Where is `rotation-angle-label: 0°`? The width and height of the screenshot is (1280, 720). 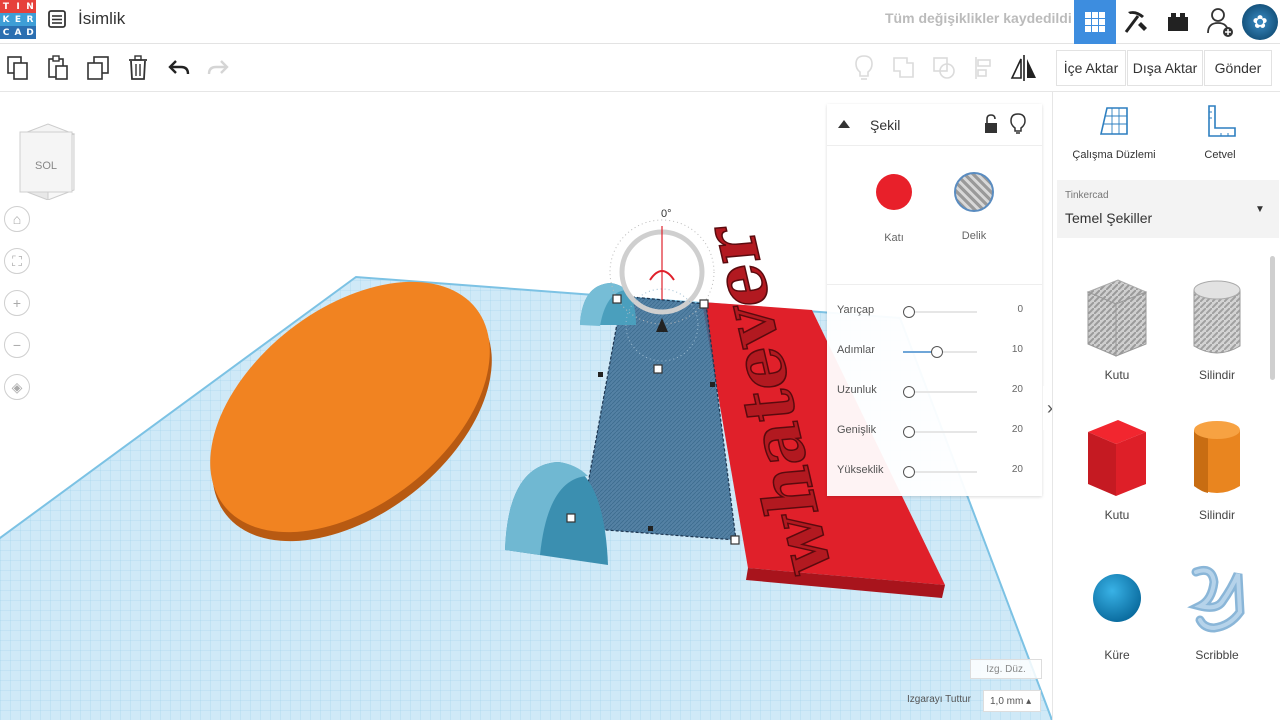
rotation-angle-label: 0° is located at coordinates (666, 214).